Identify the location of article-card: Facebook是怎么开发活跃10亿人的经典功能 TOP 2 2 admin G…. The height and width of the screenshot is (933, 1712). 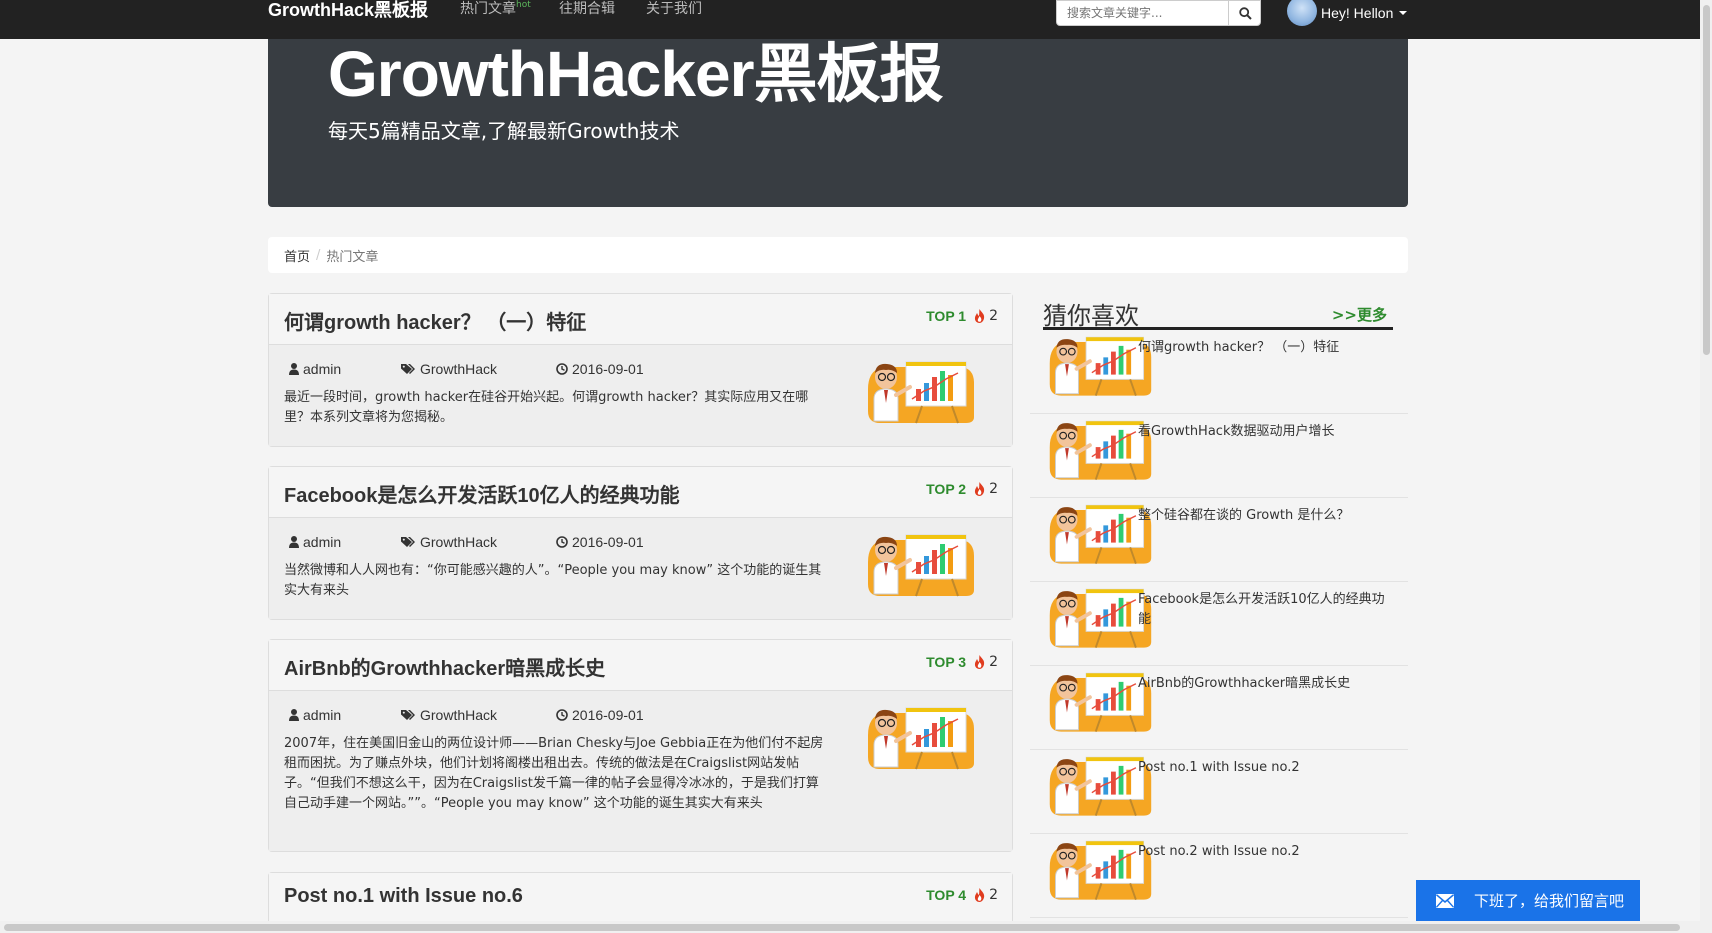
(640, 543).